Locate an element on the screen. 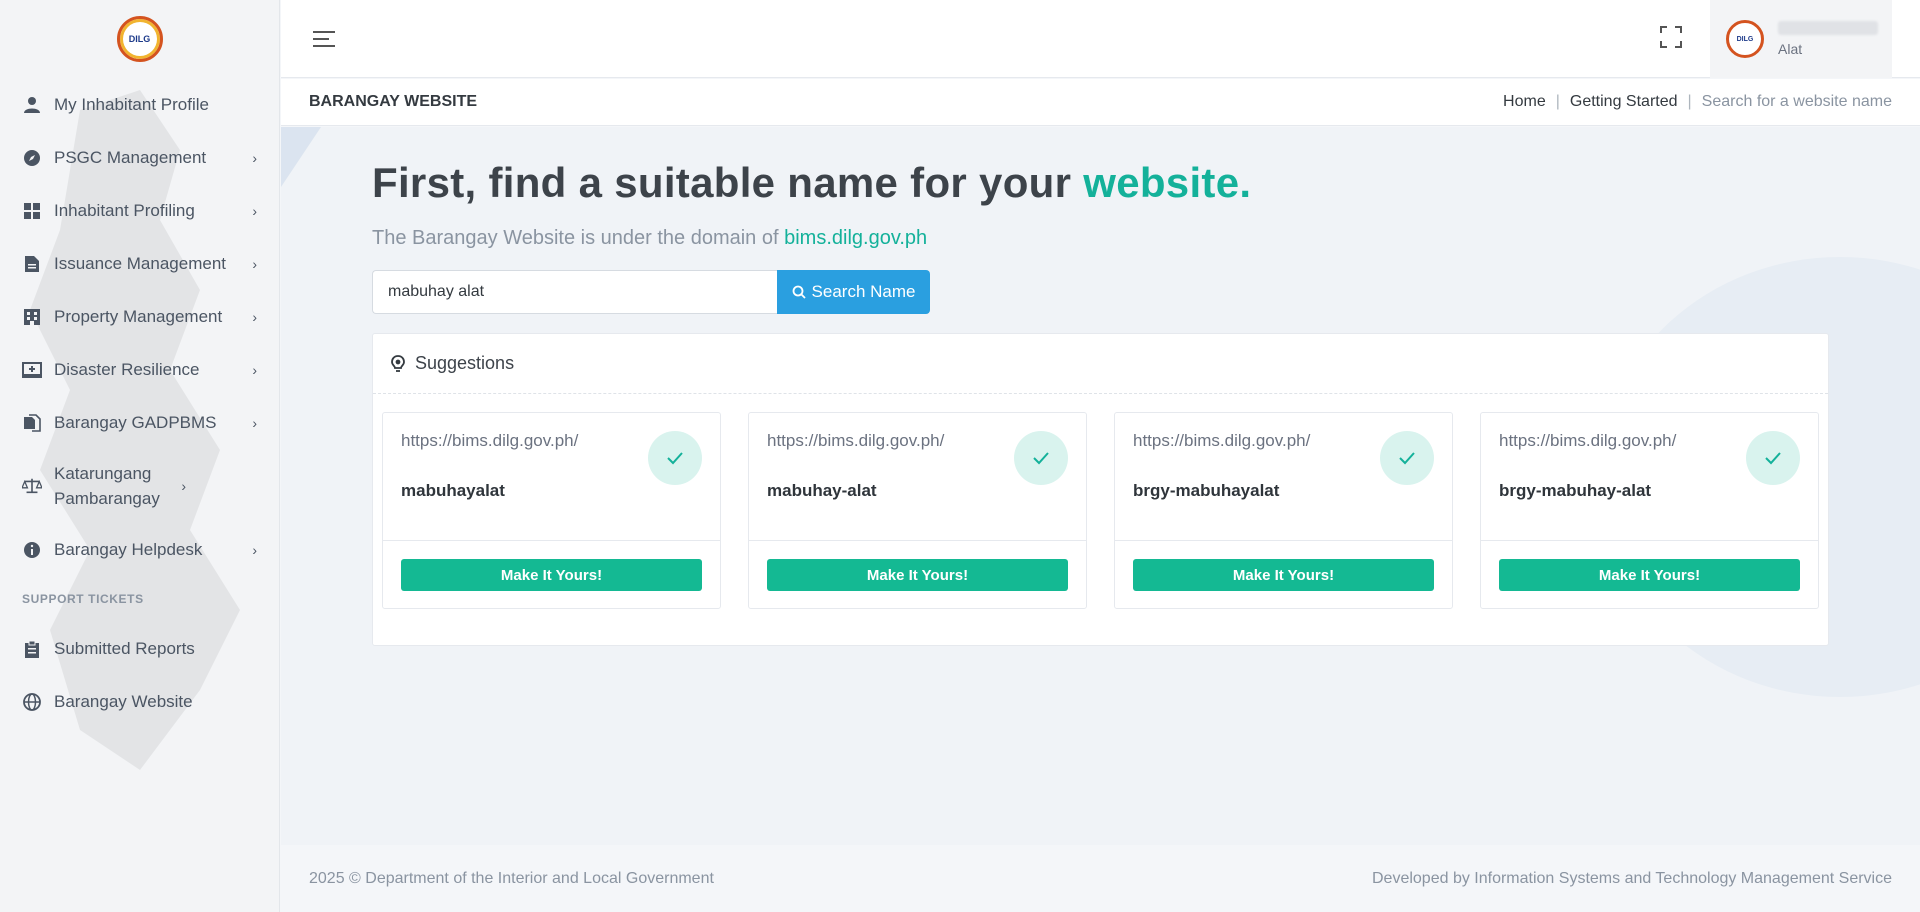 This screenshot has width=1920, height=912. hero-title-main: First, find a suitable name for your is located at coordinates (728, 182).